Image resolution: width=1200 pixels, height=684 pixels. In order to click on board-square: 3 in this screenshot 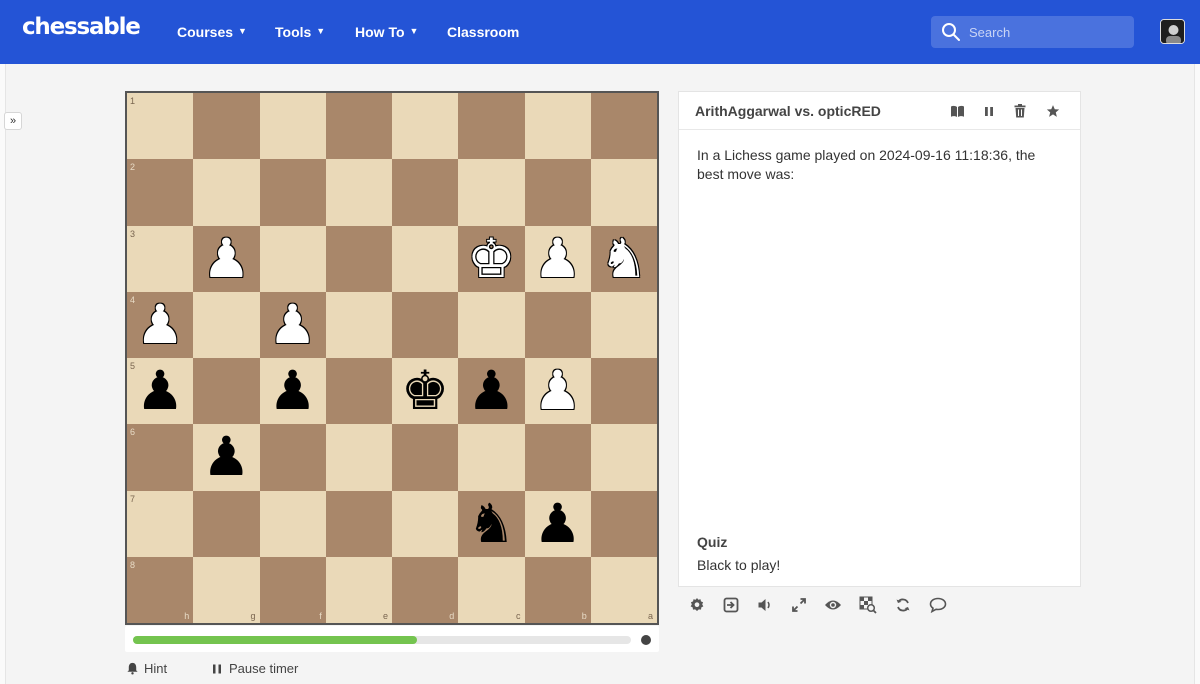, I will do `click(160, 258)`.